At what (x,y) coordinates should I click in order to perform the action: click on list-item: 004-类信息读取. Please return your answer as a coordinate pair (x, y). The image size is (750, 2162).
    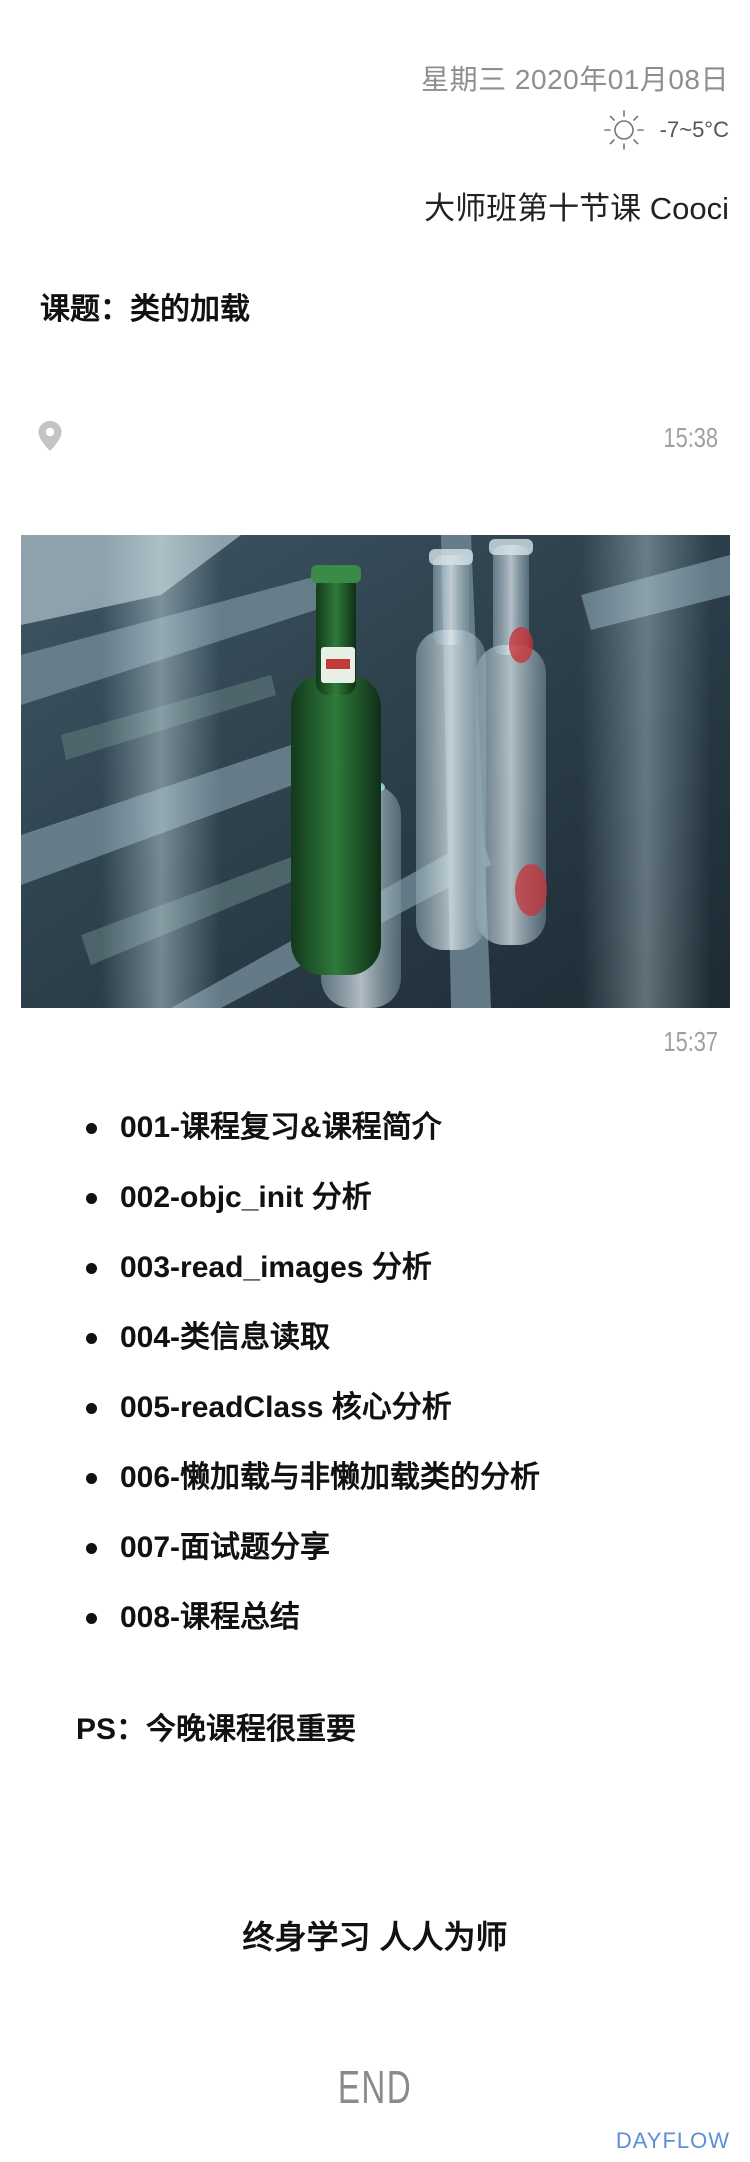
    Looking at the image, I should click on (310, 1353).